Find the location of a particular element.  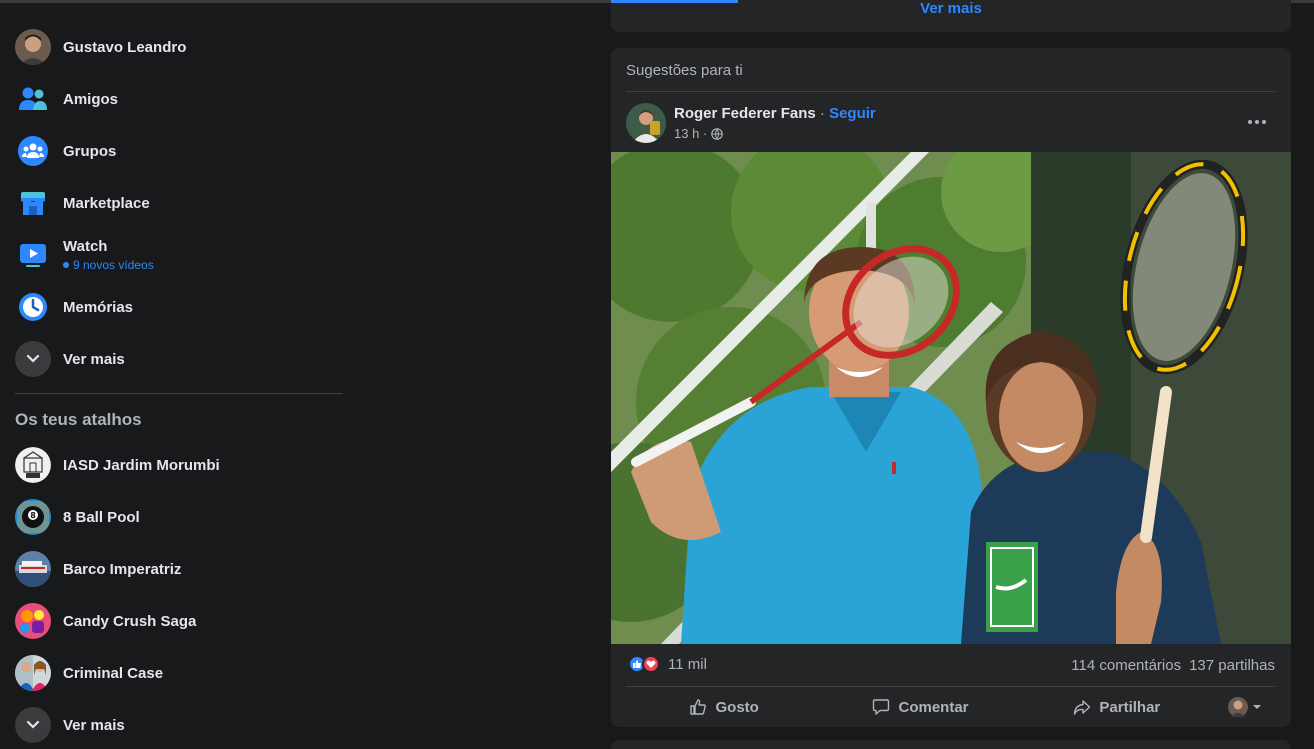

shortcut-criminal-case: Criminal Case is located at coordinates (178, 673).